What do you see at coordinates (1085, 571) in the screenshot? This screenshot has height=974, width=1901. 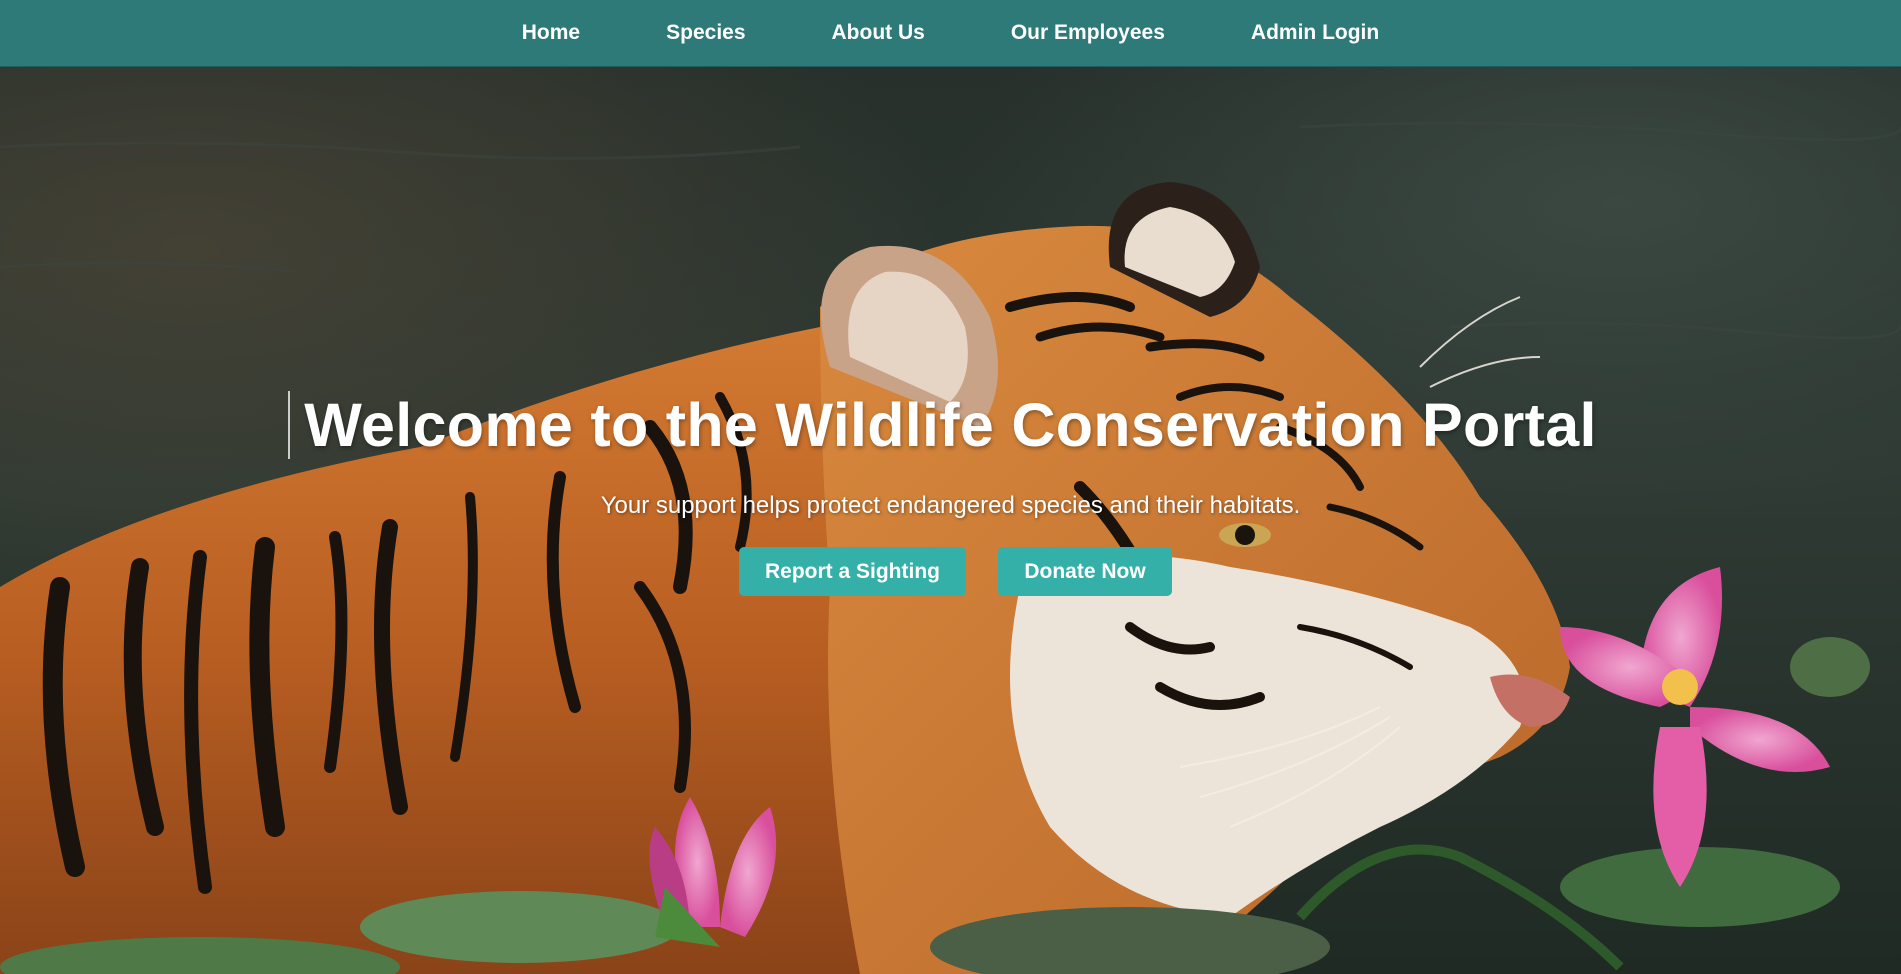 I see `donate-now-button: Donate Now` at bounding box center [1085, 571].